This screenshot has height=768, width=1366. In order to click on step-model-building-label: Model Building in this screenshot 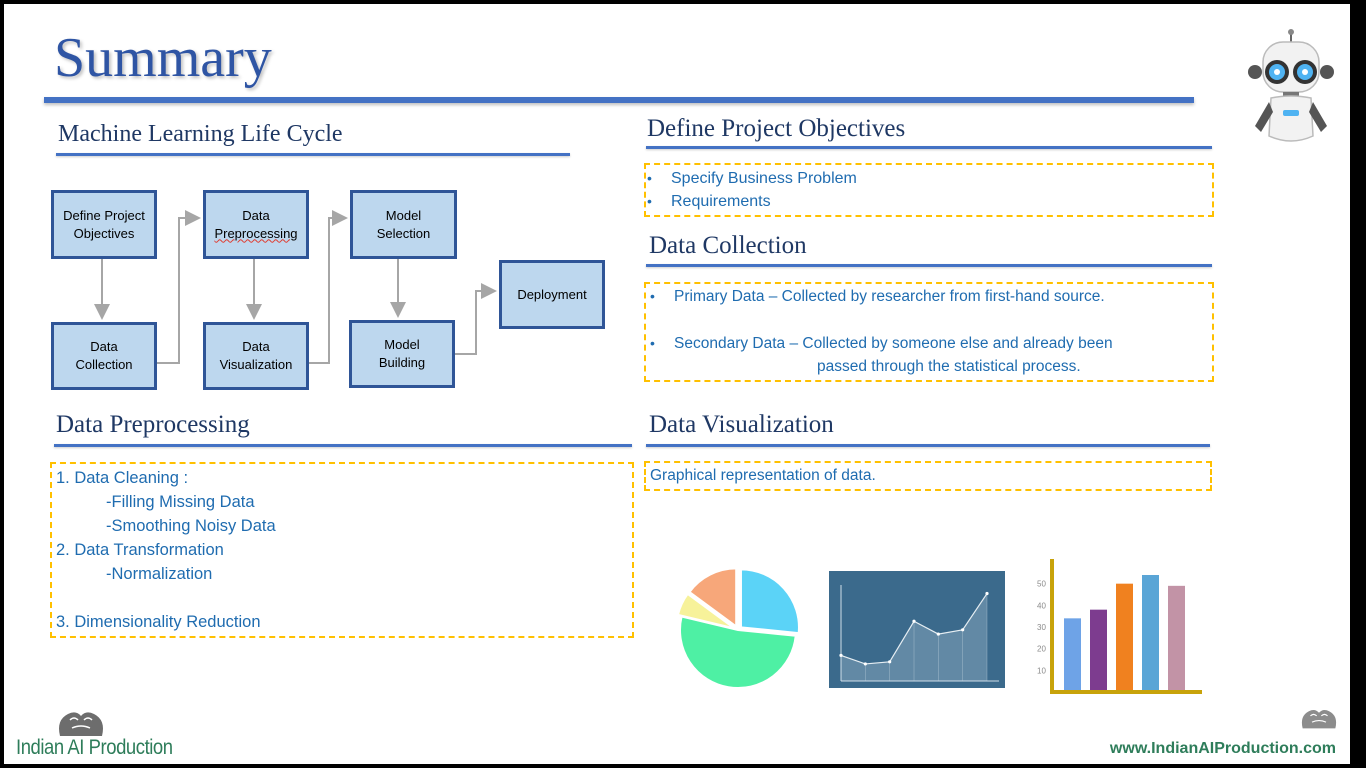, I will do `click(402, 353)`.